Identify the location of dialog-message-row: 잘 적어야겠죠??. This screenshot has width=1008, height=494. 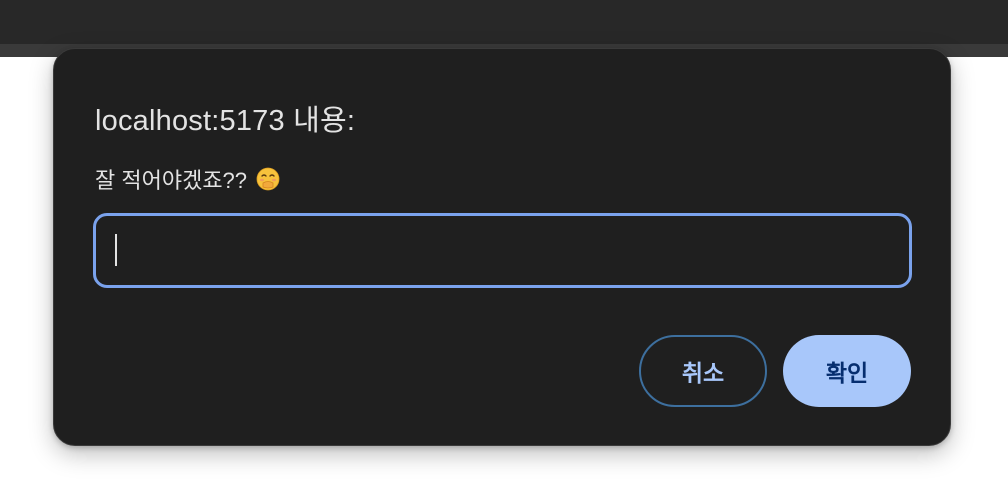
(188, 179).